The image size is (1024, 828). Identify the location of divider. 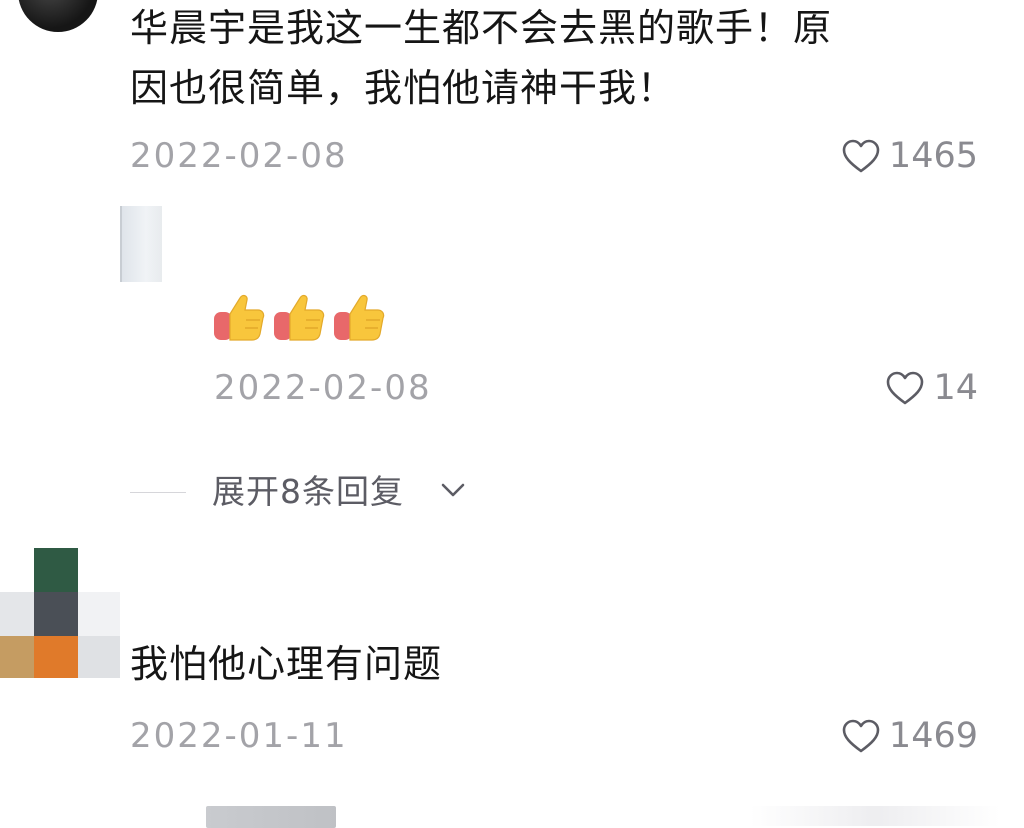
(158, 492).